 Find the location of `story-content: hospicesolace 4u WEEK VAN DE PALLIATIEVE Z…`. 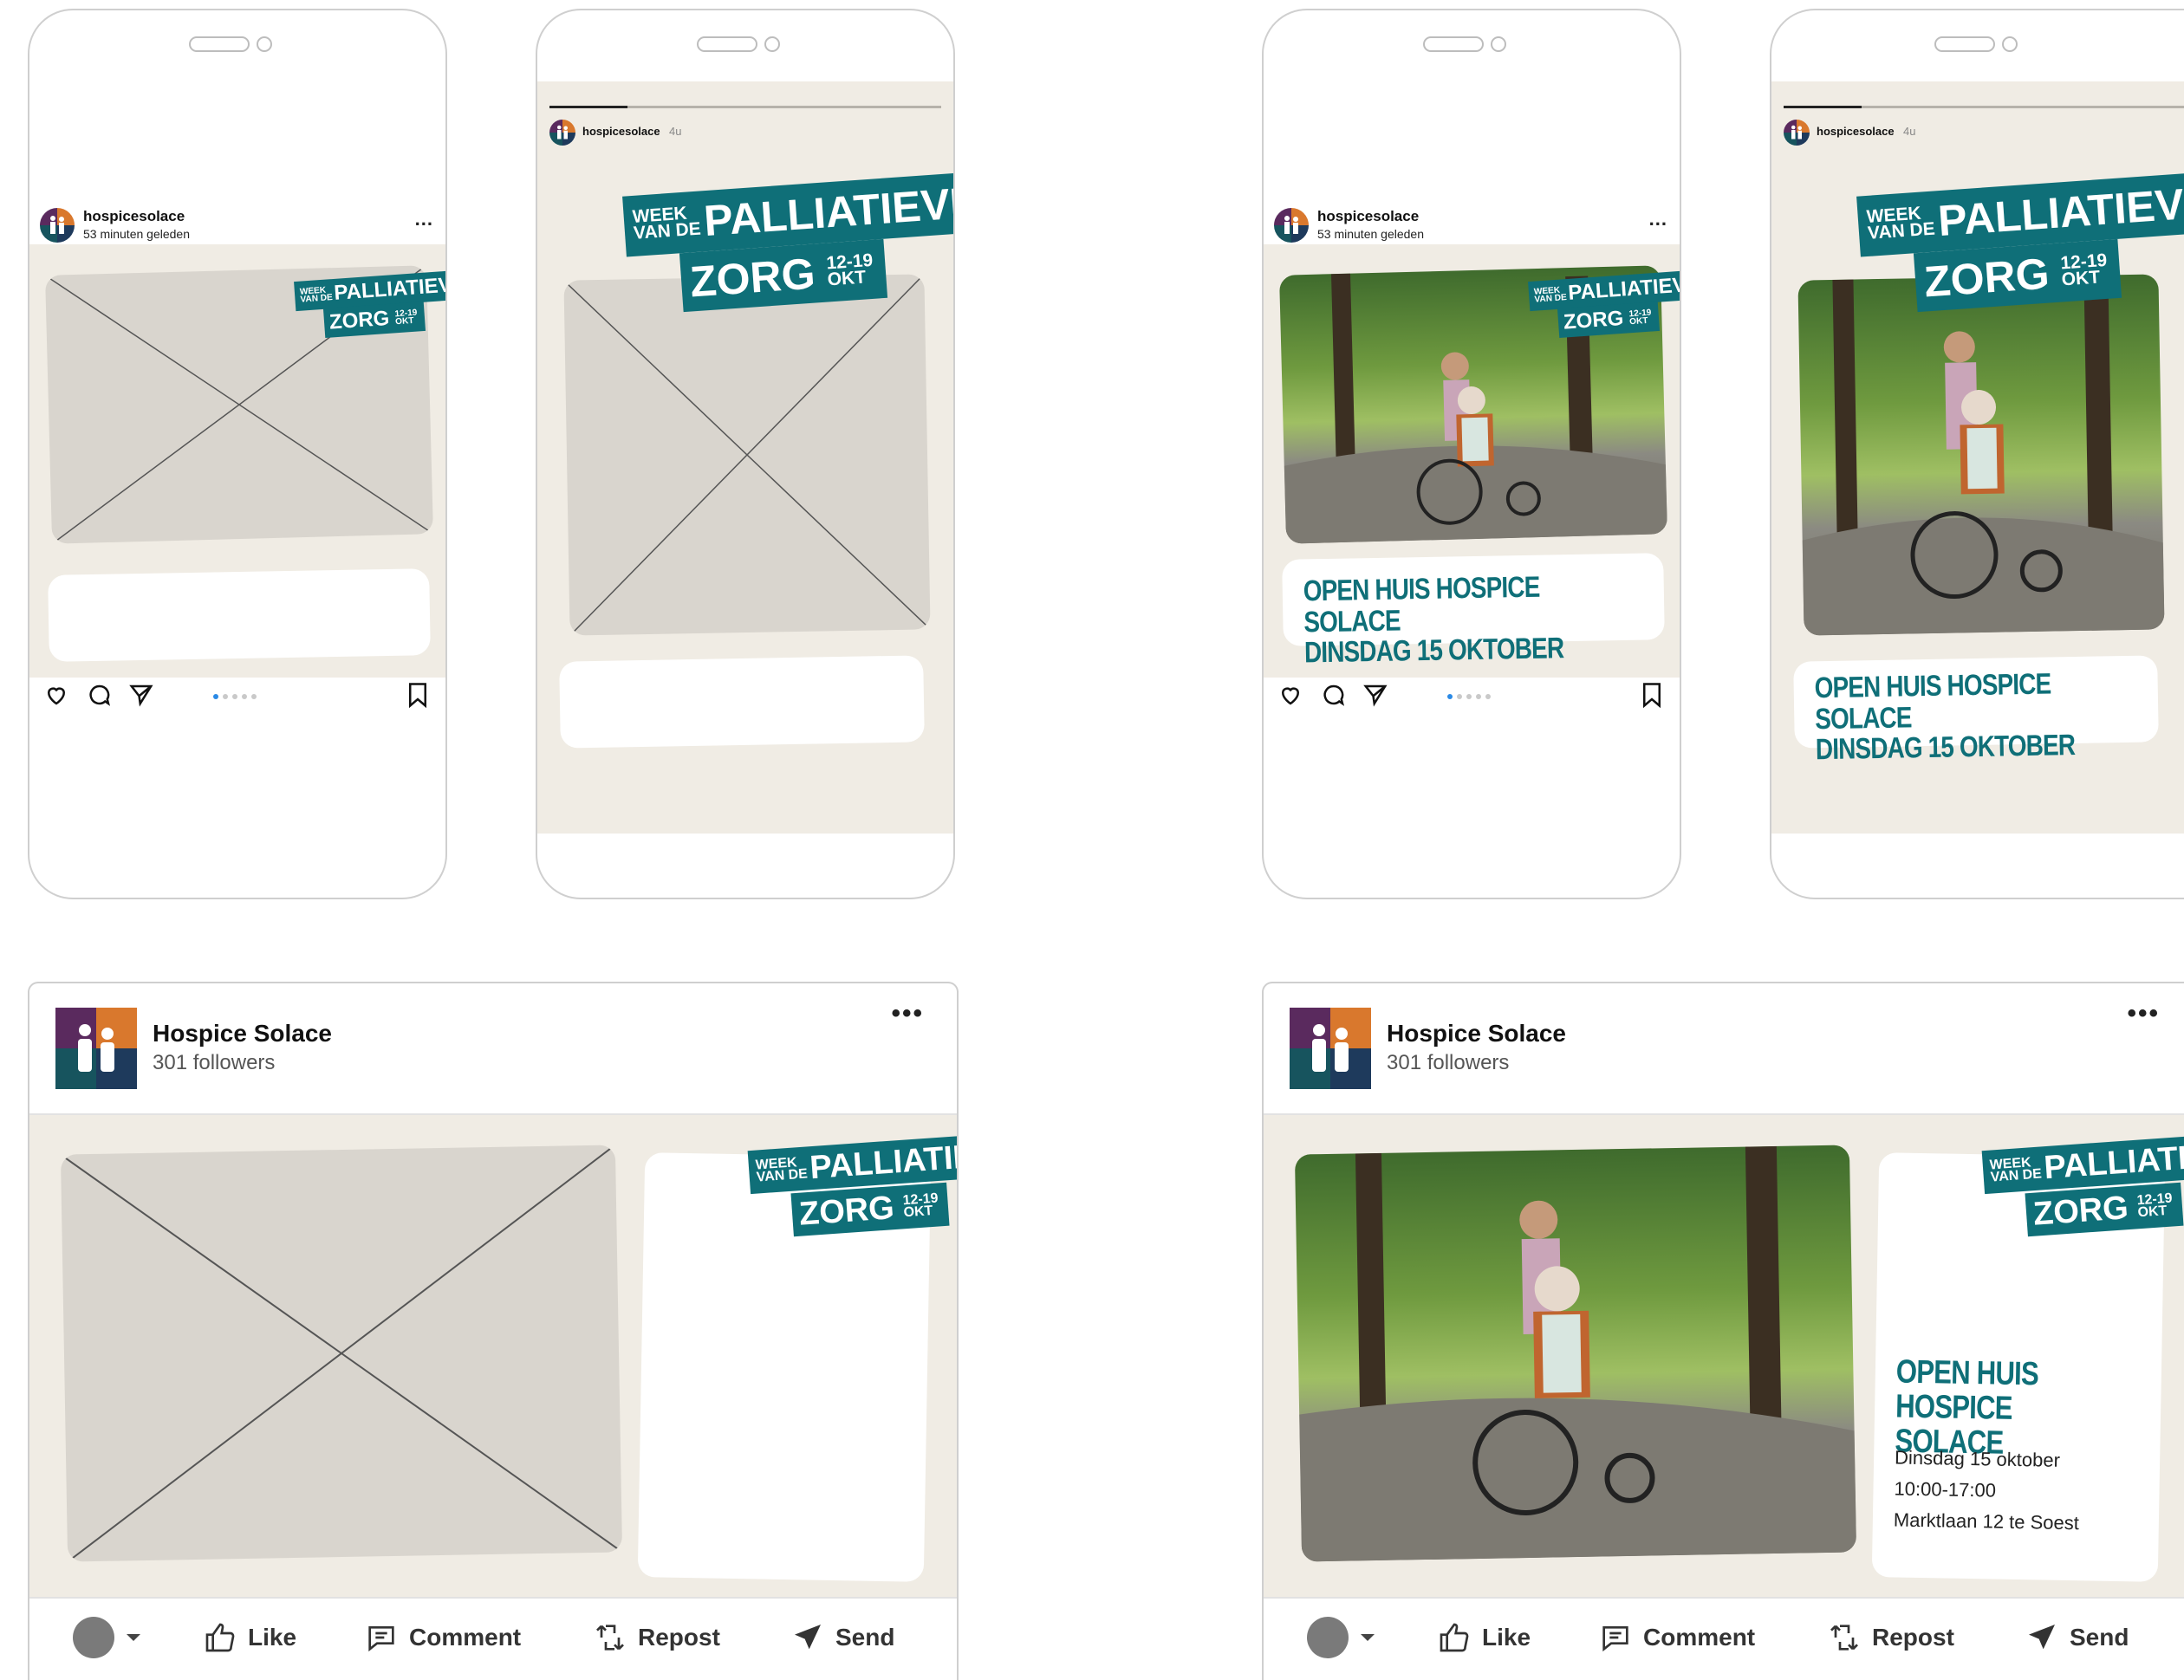

story-content: hospicesolace 4u WEEK VAN DE PALLIATIEVE Z… is located at coordinates (745, 457).